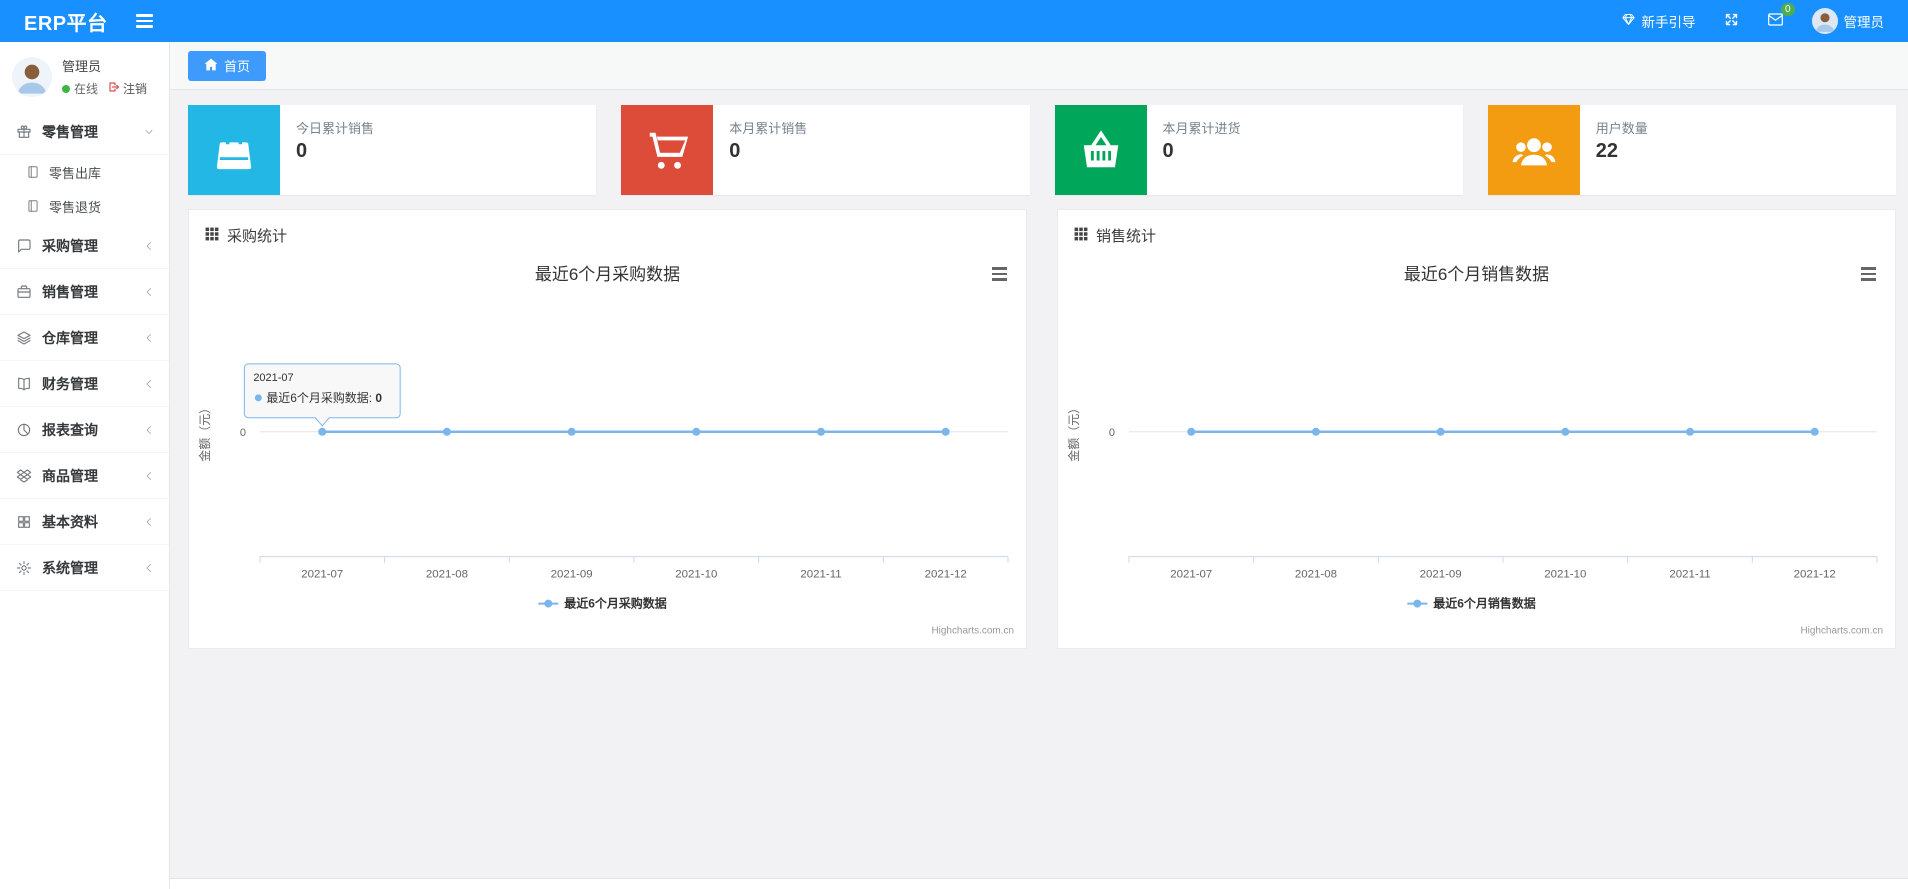 This screenshot has width=1908, height=889. I want to click on sidebar-subitem: 零售出库, so click(84, 172).